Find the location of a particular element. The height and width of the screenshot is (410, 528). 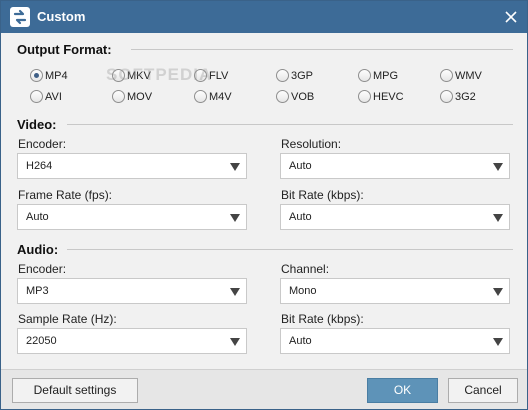

format-label: M4V is located at coordinates (220, 97).